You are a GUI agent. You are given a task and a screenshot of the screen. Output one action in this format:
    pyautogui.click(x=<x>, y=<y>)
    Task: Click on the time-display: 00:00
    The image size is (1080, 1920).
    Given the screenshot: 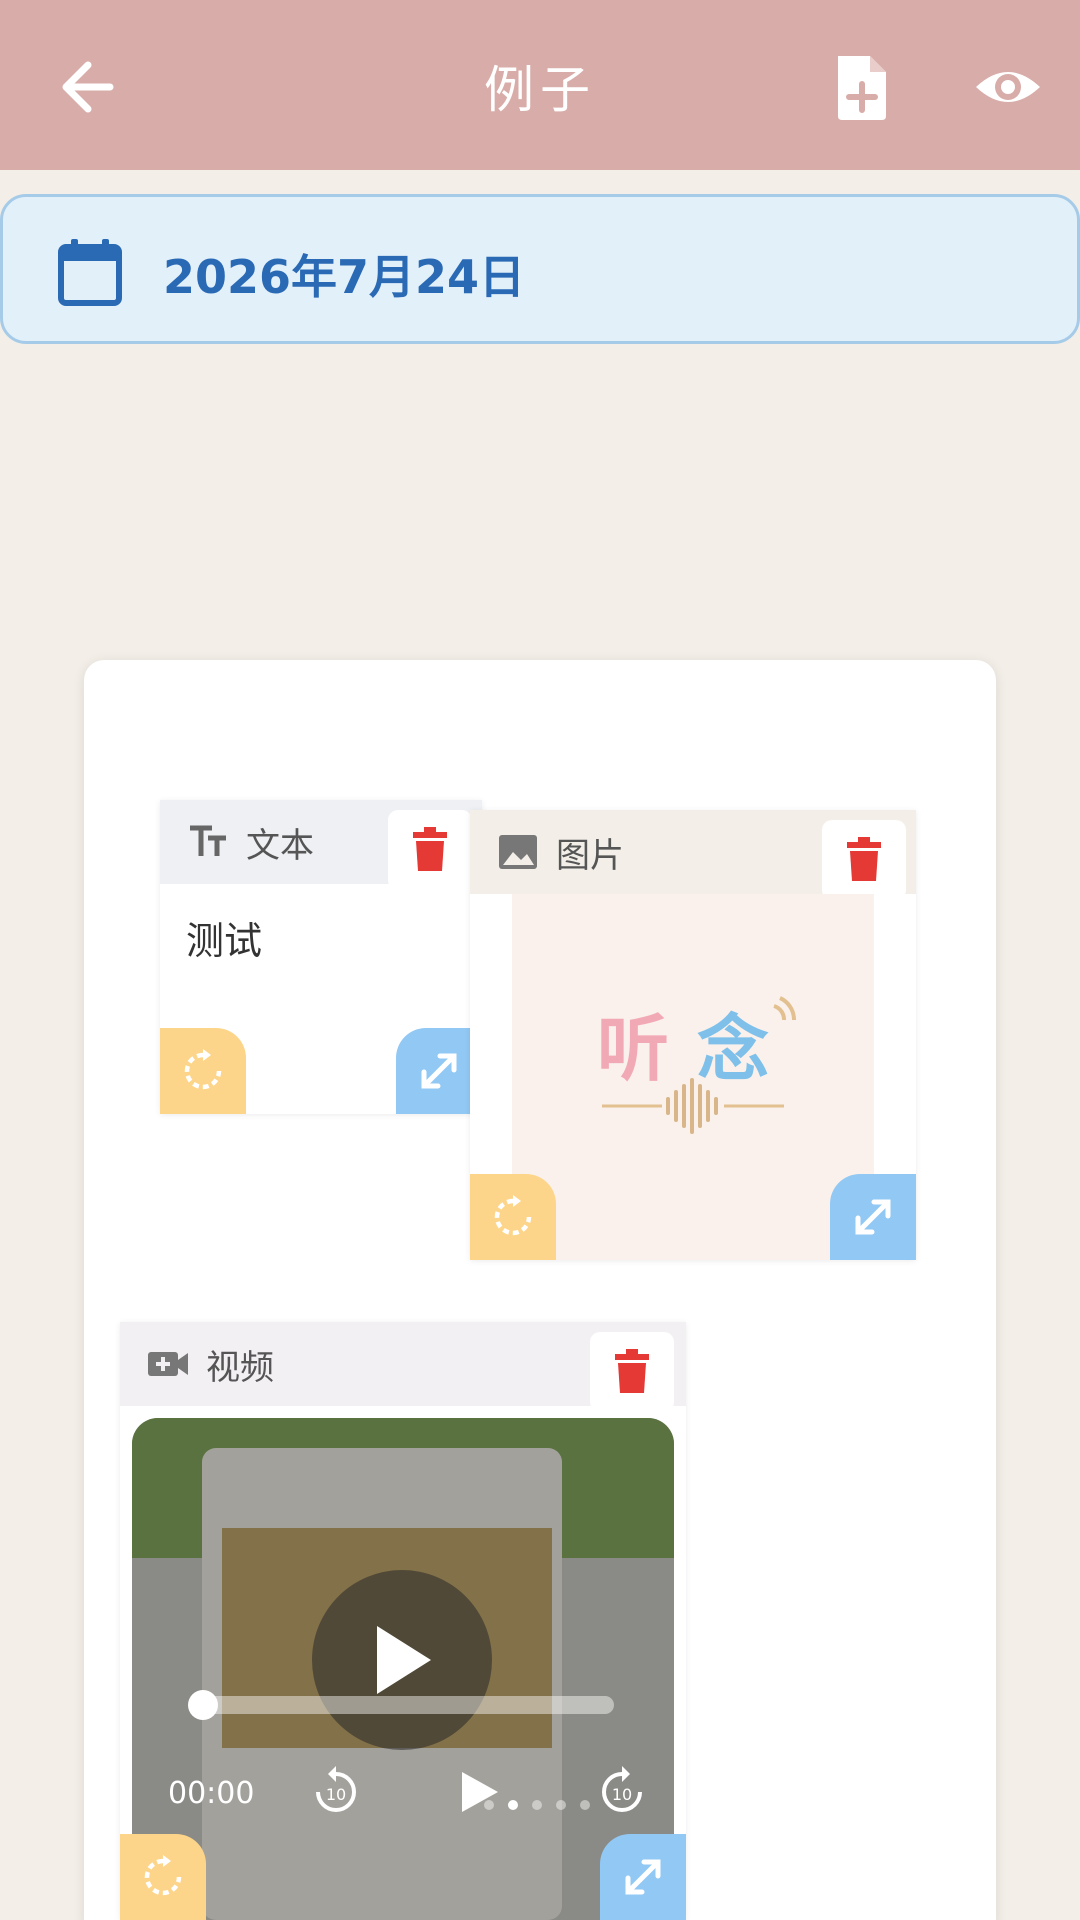 What is the action you would take?
    pyautogui.click(x=211, y=1793)
    